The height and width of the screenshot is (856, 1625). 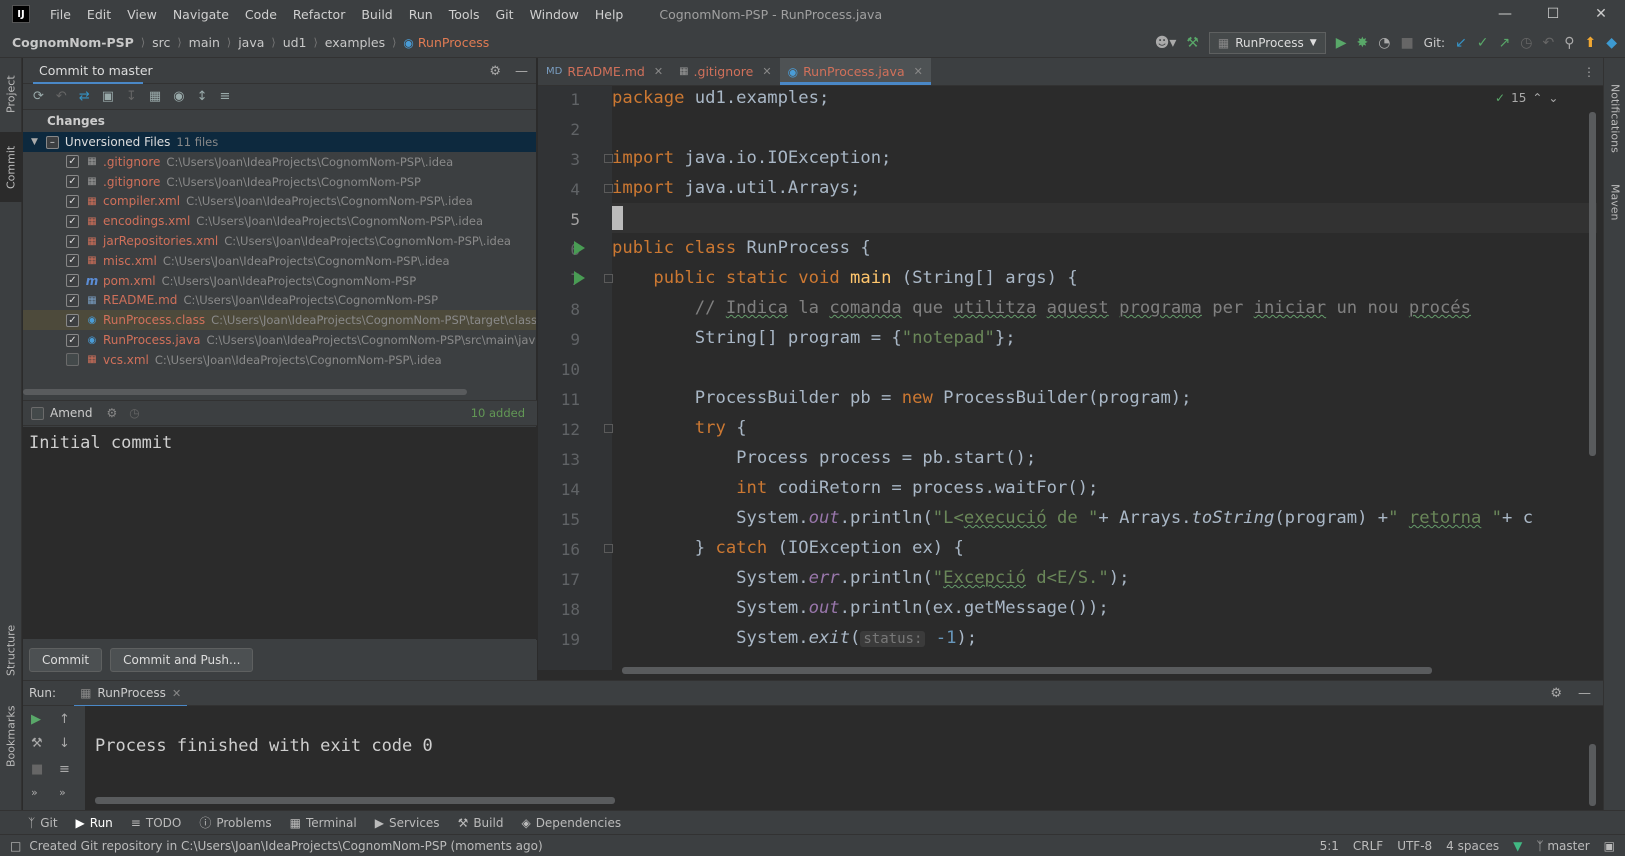 What do you see at coordinates (134, 413) in the screenshot?
I see `clock-icon: ◷` at bounding box center [134, 413].